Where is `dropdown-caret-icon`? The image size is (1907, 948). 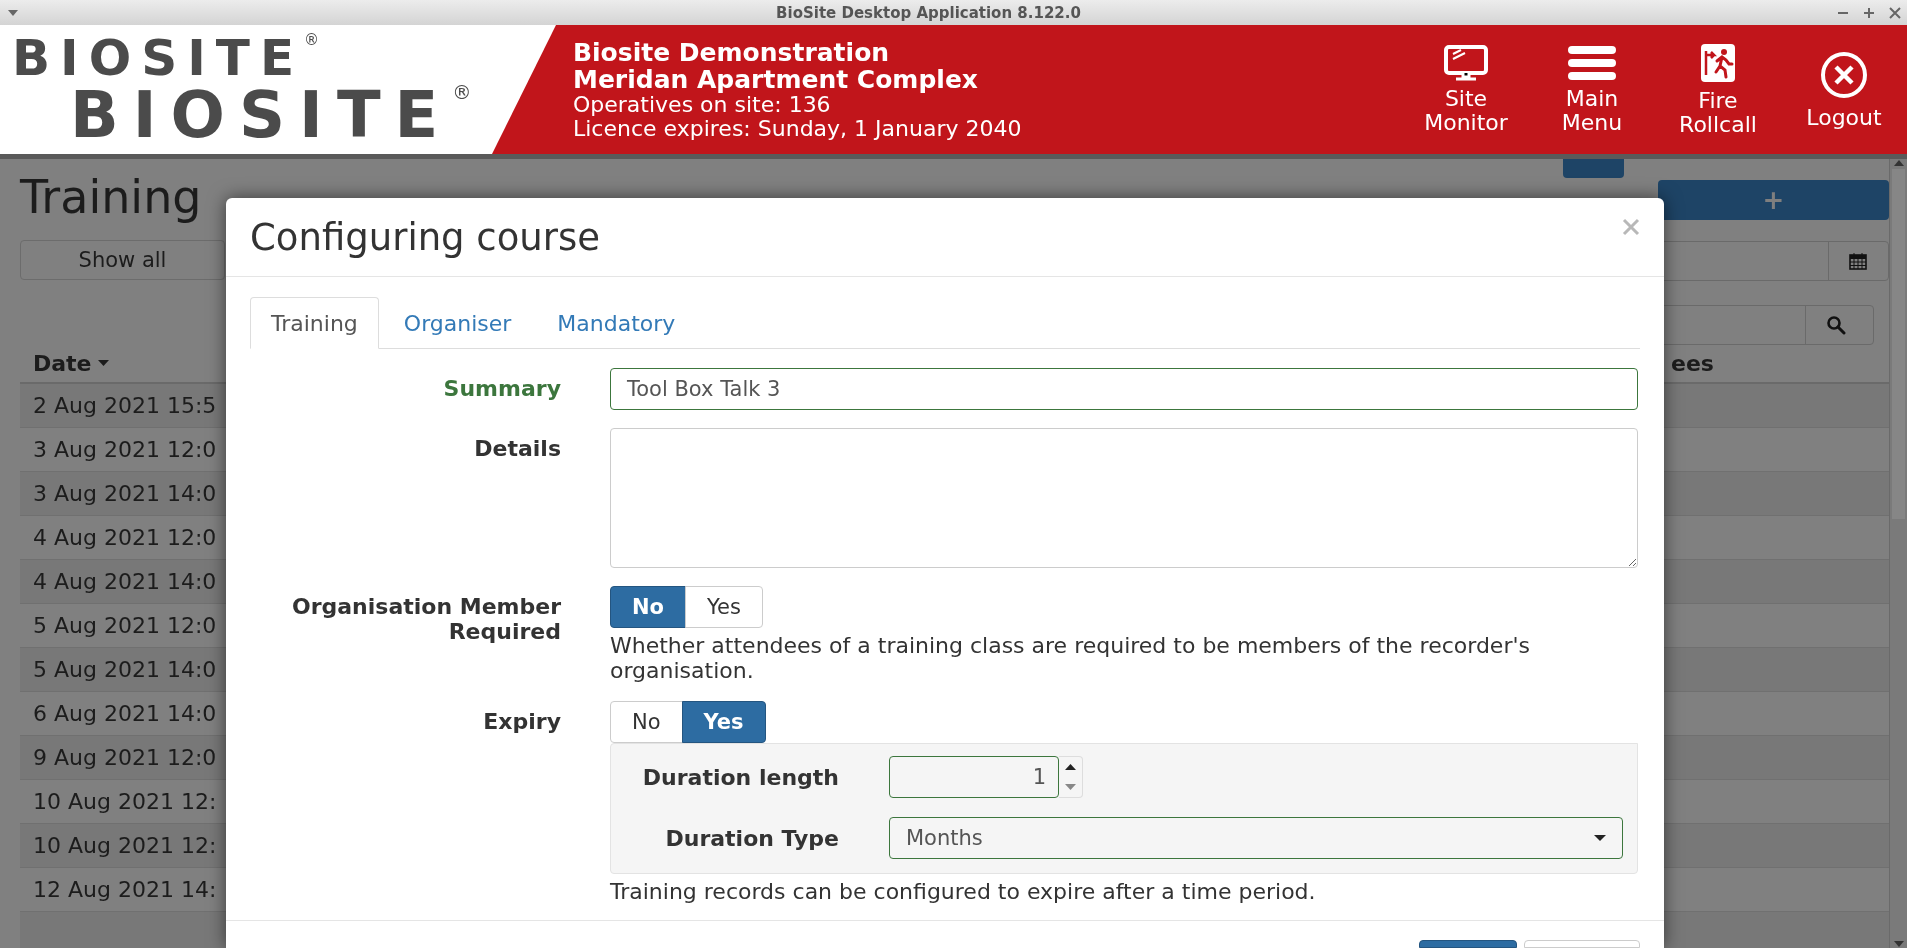 dropdown-caret-icon is located at coordinates (1600, 838).